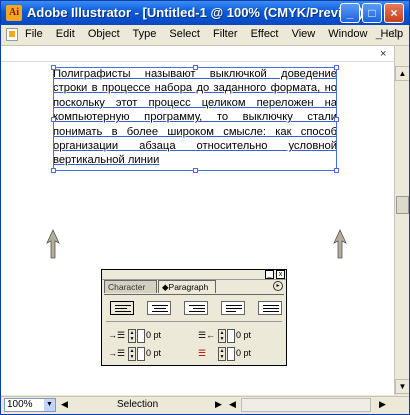 This screenshot has width=410, height=415. I want to click on menu-view: View, so click(304, 34).